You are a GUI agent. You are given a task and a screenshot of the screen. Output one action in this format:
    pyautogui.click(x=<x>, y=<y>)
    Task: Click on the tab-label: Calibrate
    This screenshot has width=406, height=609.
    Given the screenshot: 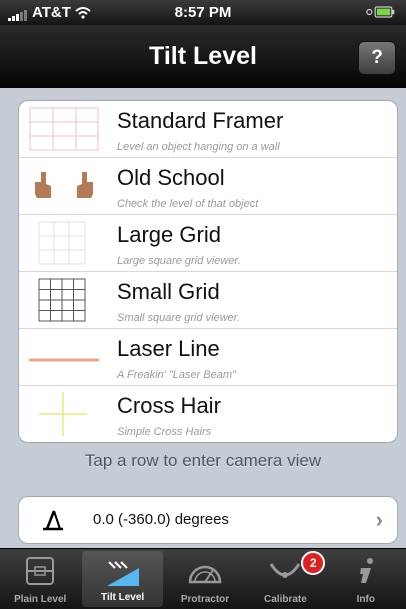 What is the action you would take?
    pyautogui.click(x=285, y=599)
    